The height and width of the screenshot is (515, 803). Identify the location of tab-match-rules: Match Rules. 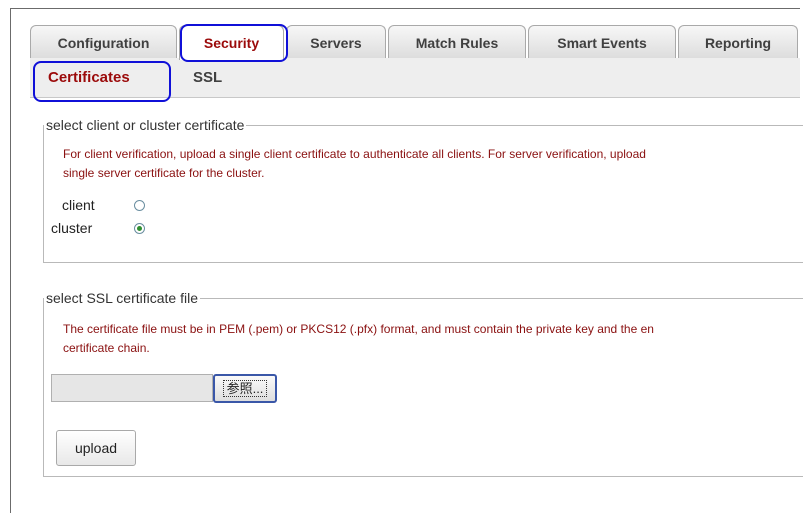
(457, 42).